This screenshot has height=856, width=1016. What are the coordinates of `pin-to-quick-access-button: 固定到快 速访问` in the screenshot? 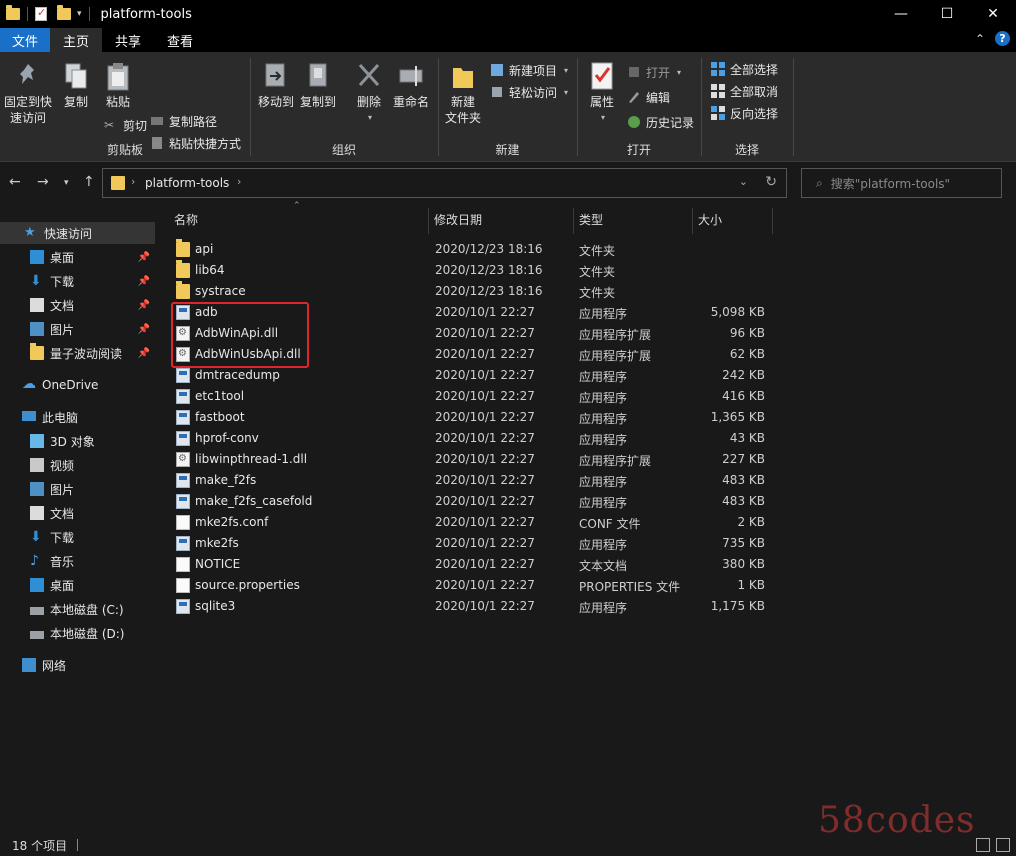 It's located at (28, 93).